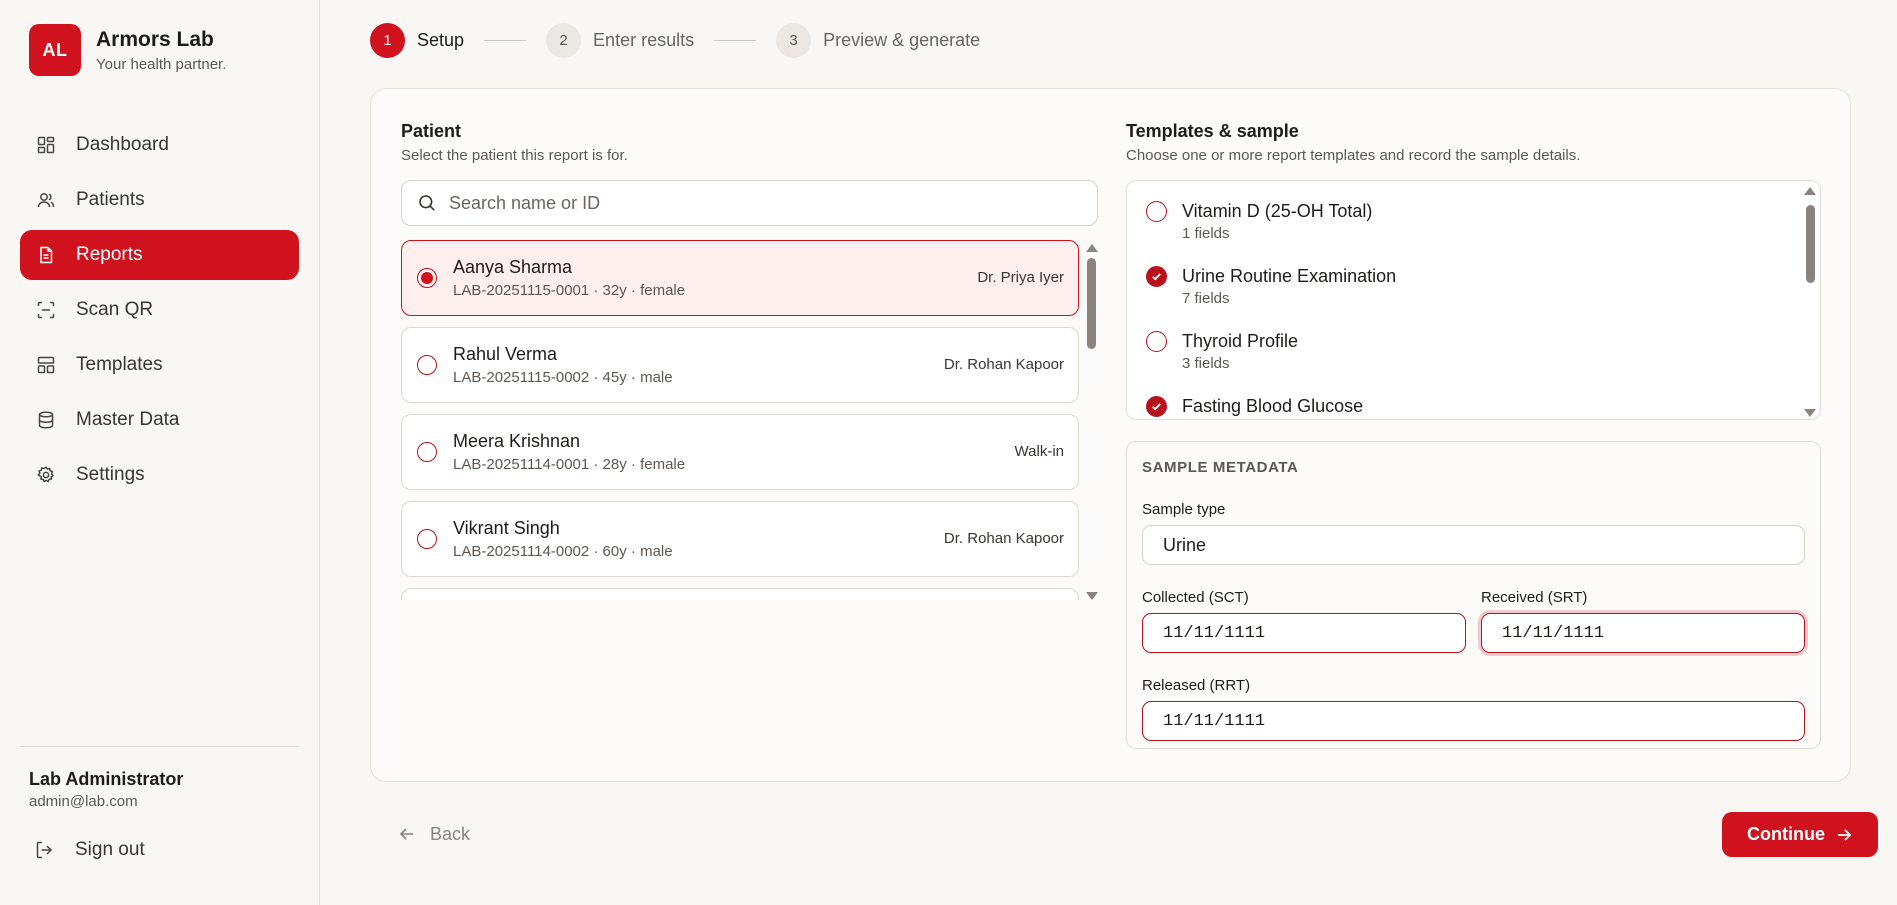  What do you see at coordinates (46, 255) in the screenshot?
I see `file-text-icon` at bounding box center [46, 255].